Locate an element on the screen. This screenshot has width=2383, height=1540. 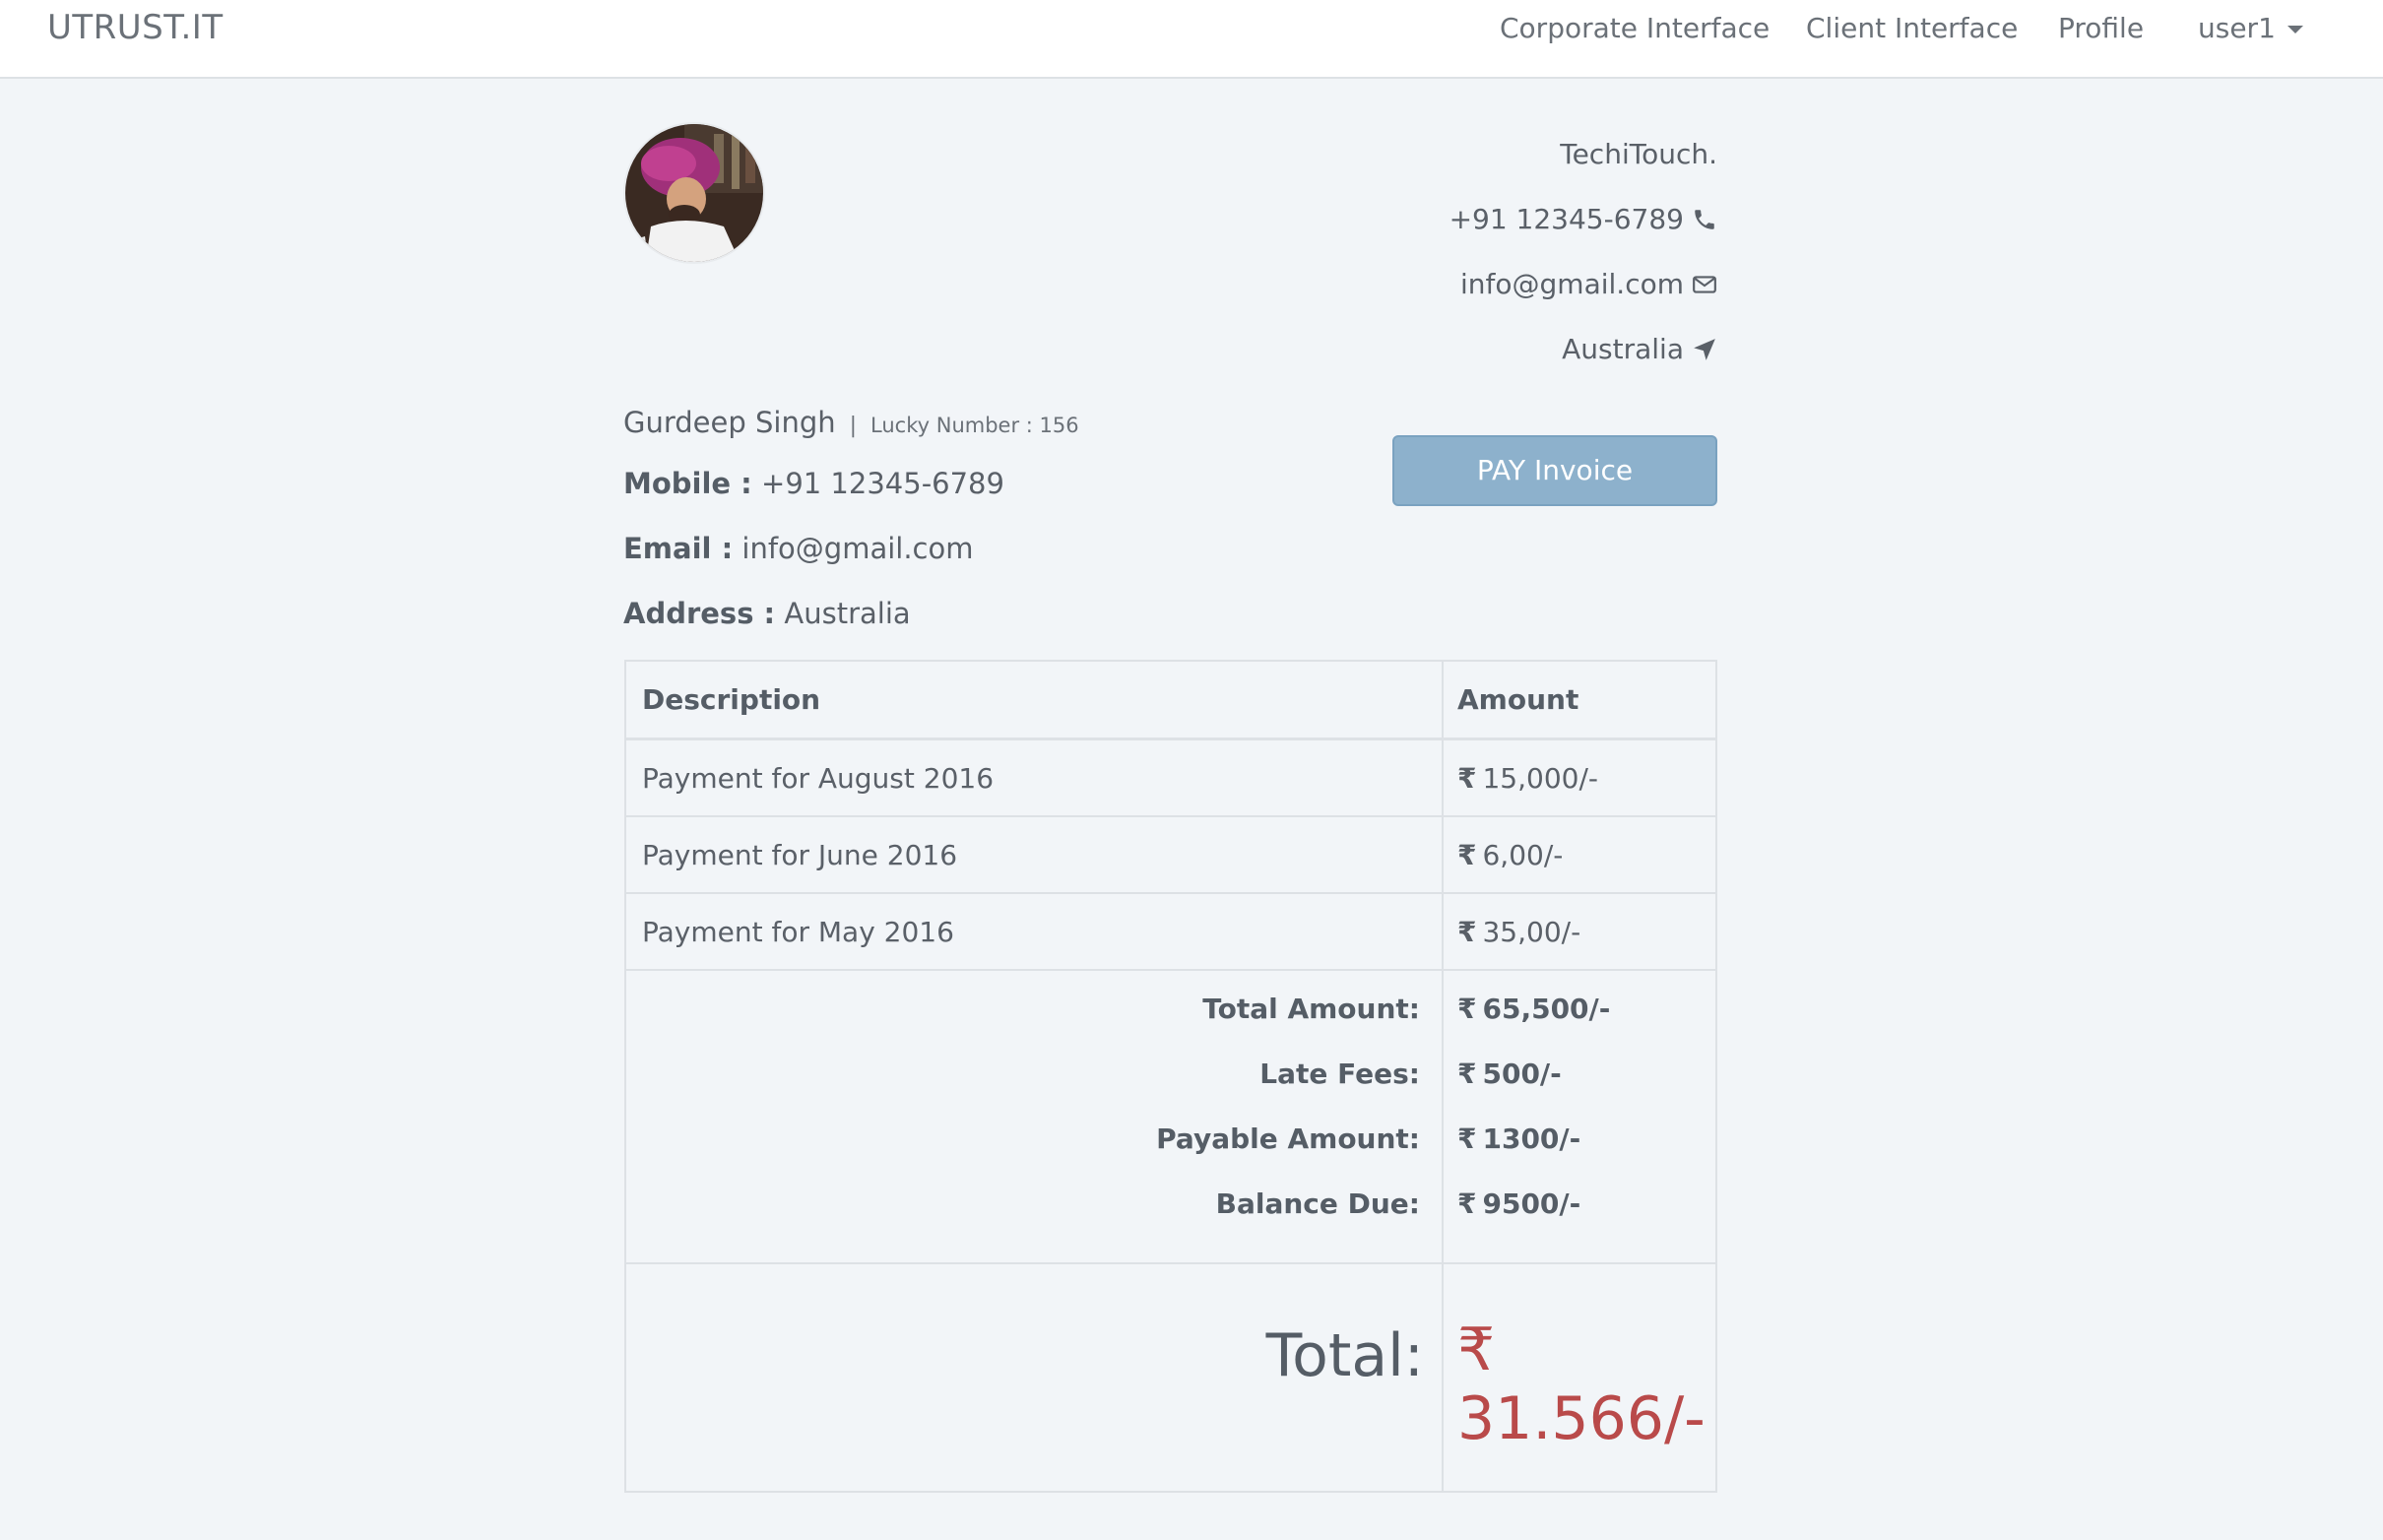
avatar is located at coordinates (694, 193).